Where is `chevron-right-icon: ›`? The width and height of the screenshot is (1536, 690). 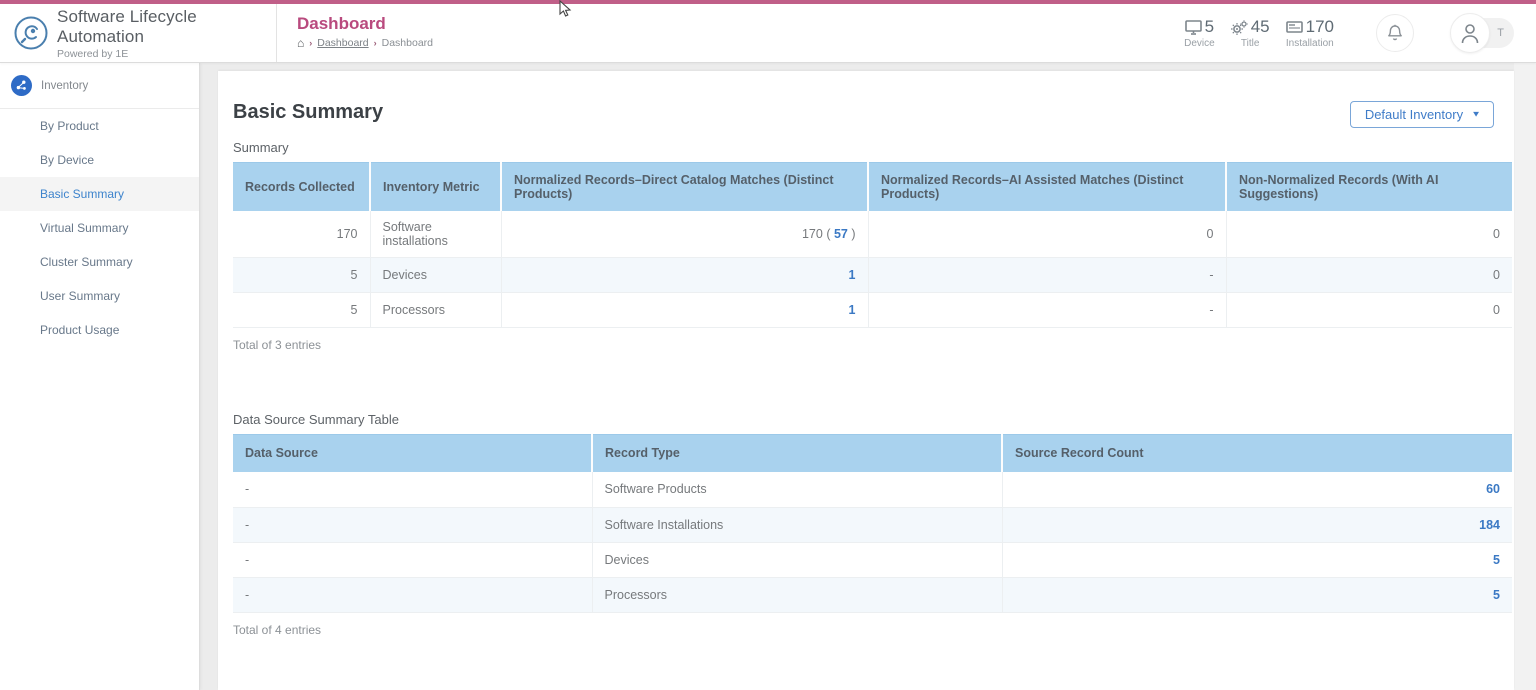 chevron-right-icon: › is located at coordinates (311, 43).